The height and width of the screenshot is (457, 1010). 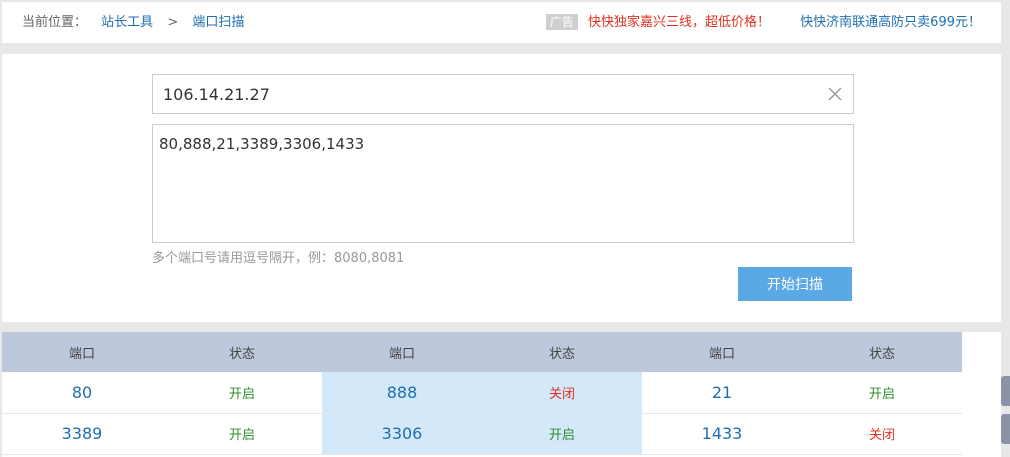 What do you see at coordinates (795, 284) in the screenshot?
I see `start-scan-button: 开始扫描` at bounding box center [795, 284].